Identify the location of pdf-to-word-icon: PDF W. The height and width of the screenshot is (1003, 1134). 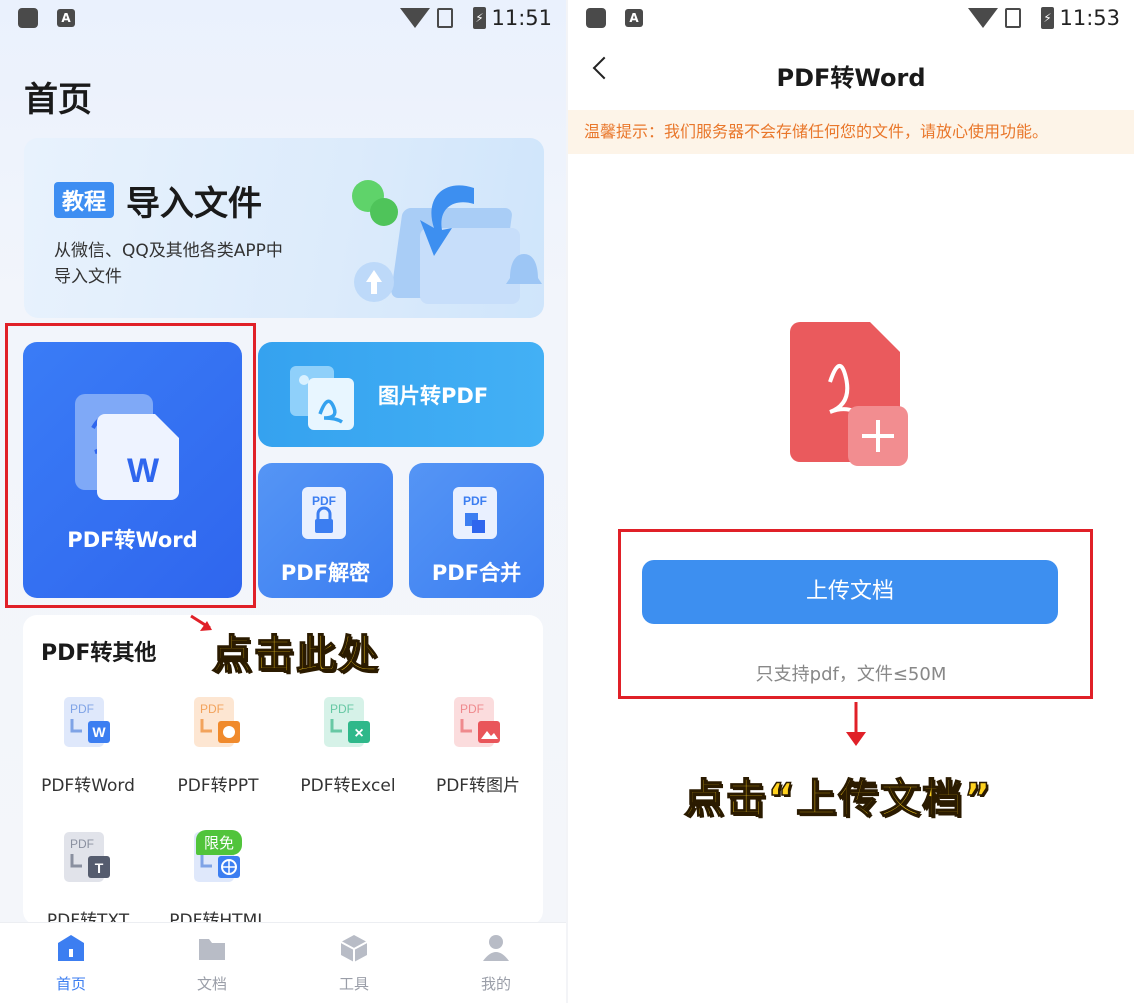
(87, 722).